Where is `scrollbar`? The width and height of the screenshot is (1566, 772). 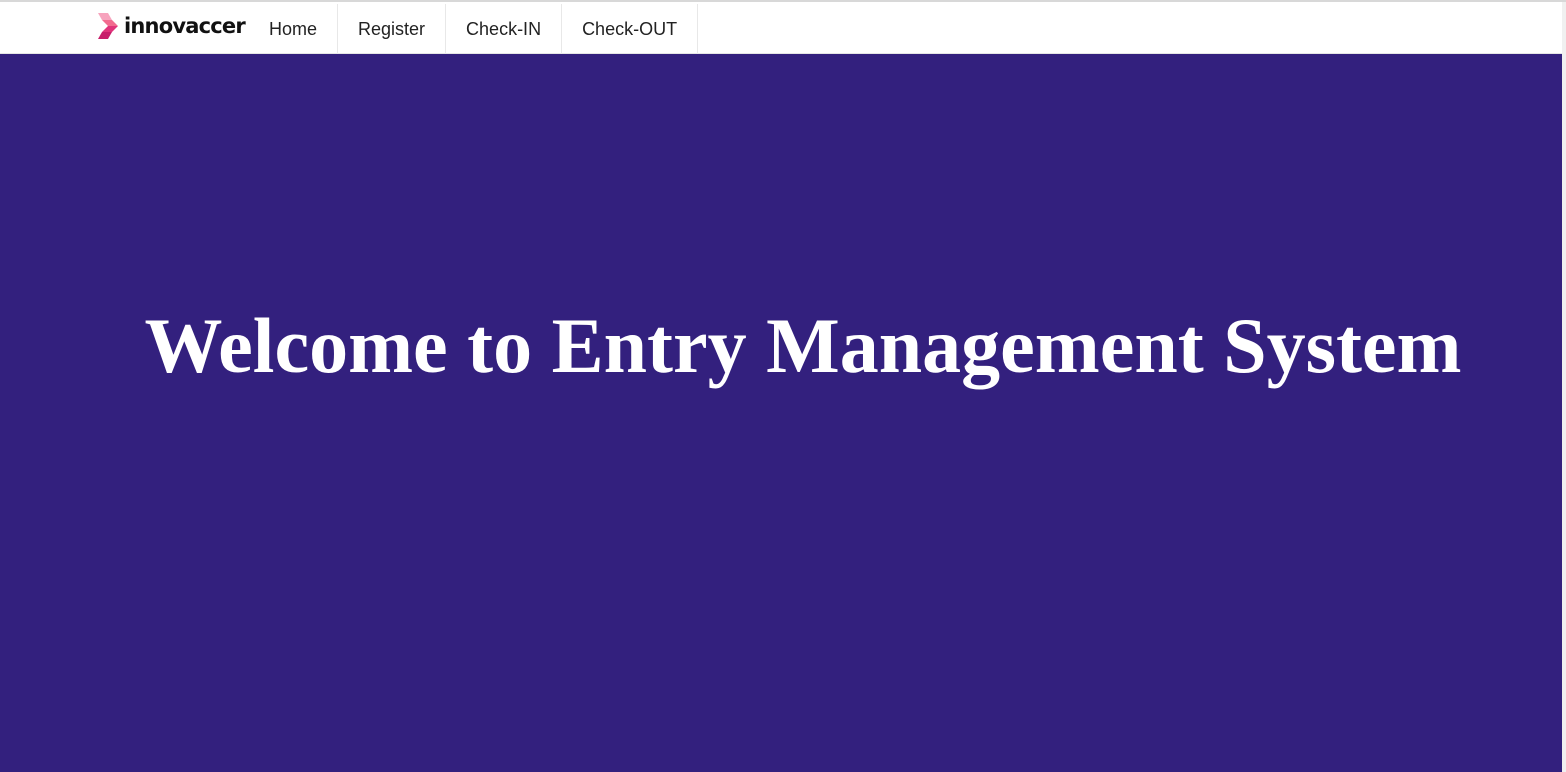
scrollbar is located at coordinates (1564, 387).